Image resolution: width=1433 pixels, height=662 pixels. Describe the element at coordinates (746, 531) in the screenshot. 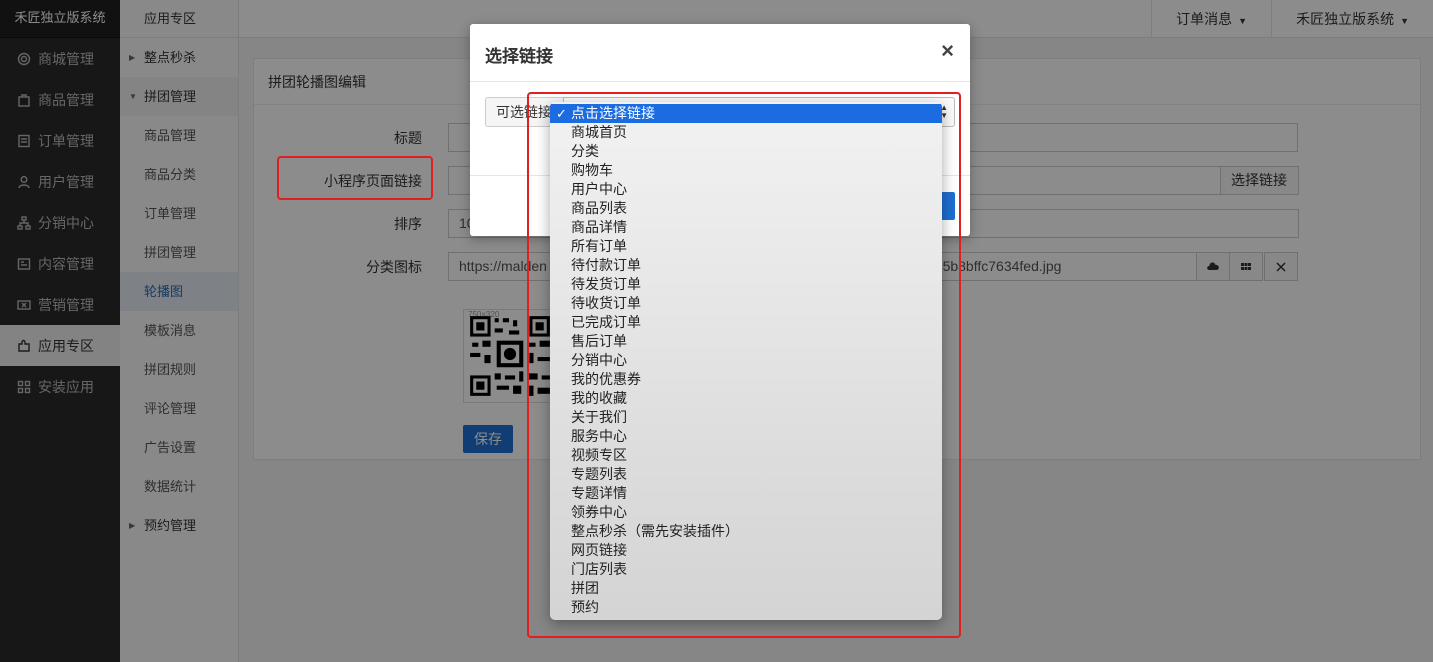

I see `dropdown-option: 整点秒杀（需先安装插件）` at that location.